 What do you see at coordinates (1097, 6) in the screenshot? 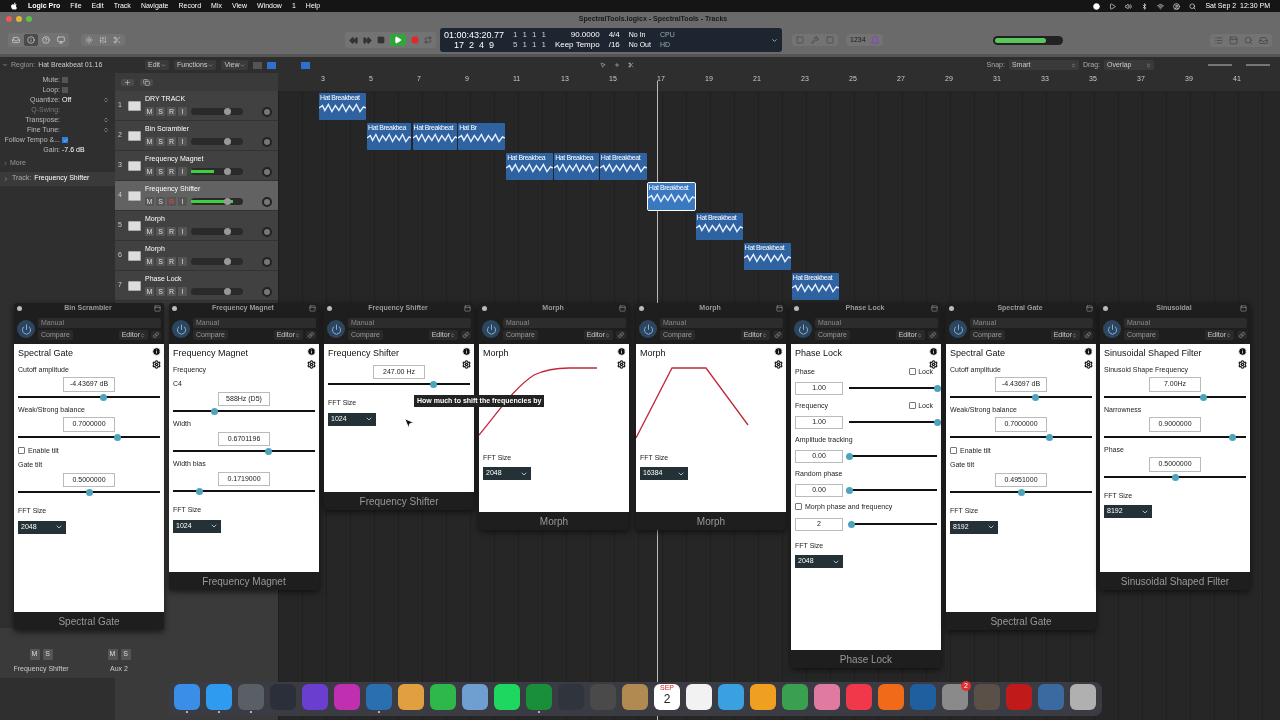
I see `record-status-icon` at bounding box center [1097, 6].